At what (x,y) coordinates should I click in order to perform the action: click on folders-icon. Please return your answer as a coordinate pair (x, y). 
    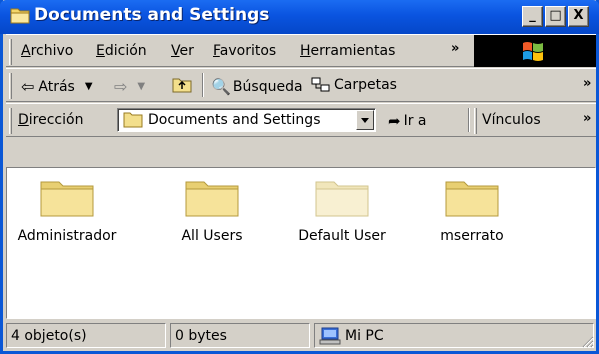
    Looking at the image, I should click on (320, 84).